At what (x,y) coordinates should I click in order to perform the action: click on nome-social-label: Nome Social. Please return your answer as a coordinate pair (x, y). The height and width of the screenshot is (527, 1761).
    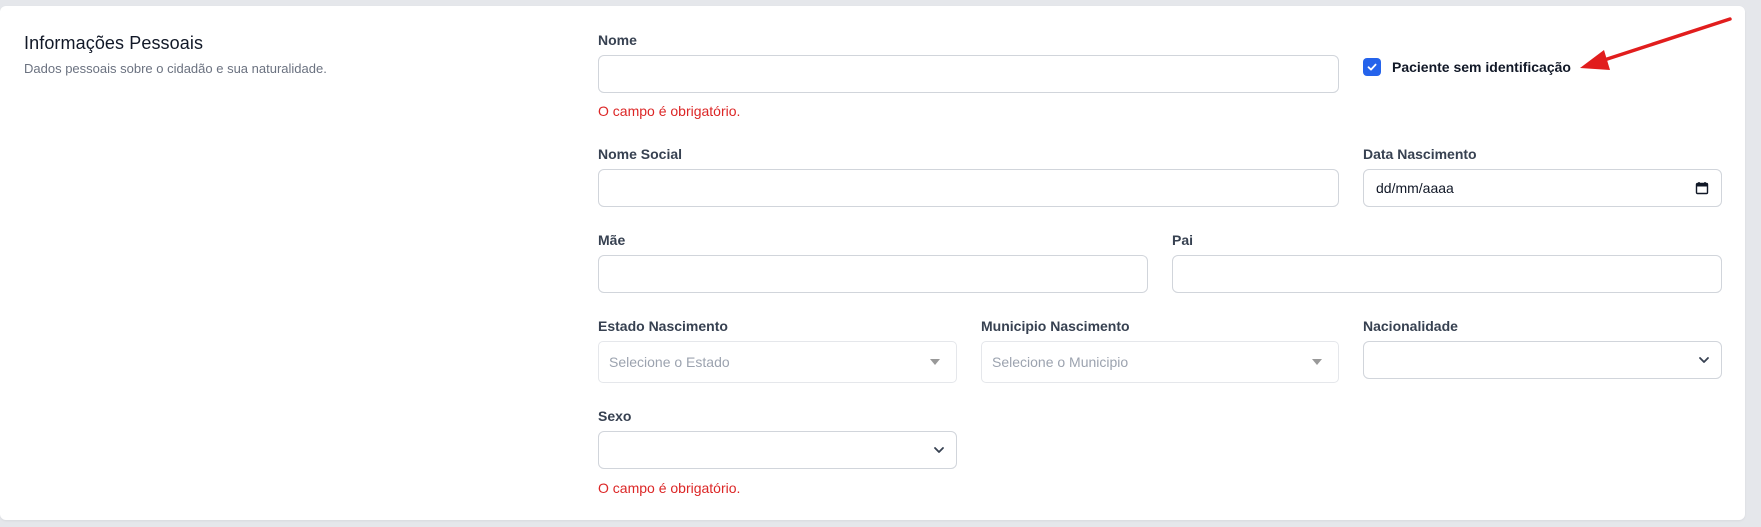
    Looking at the image, I should click on (640, 154).